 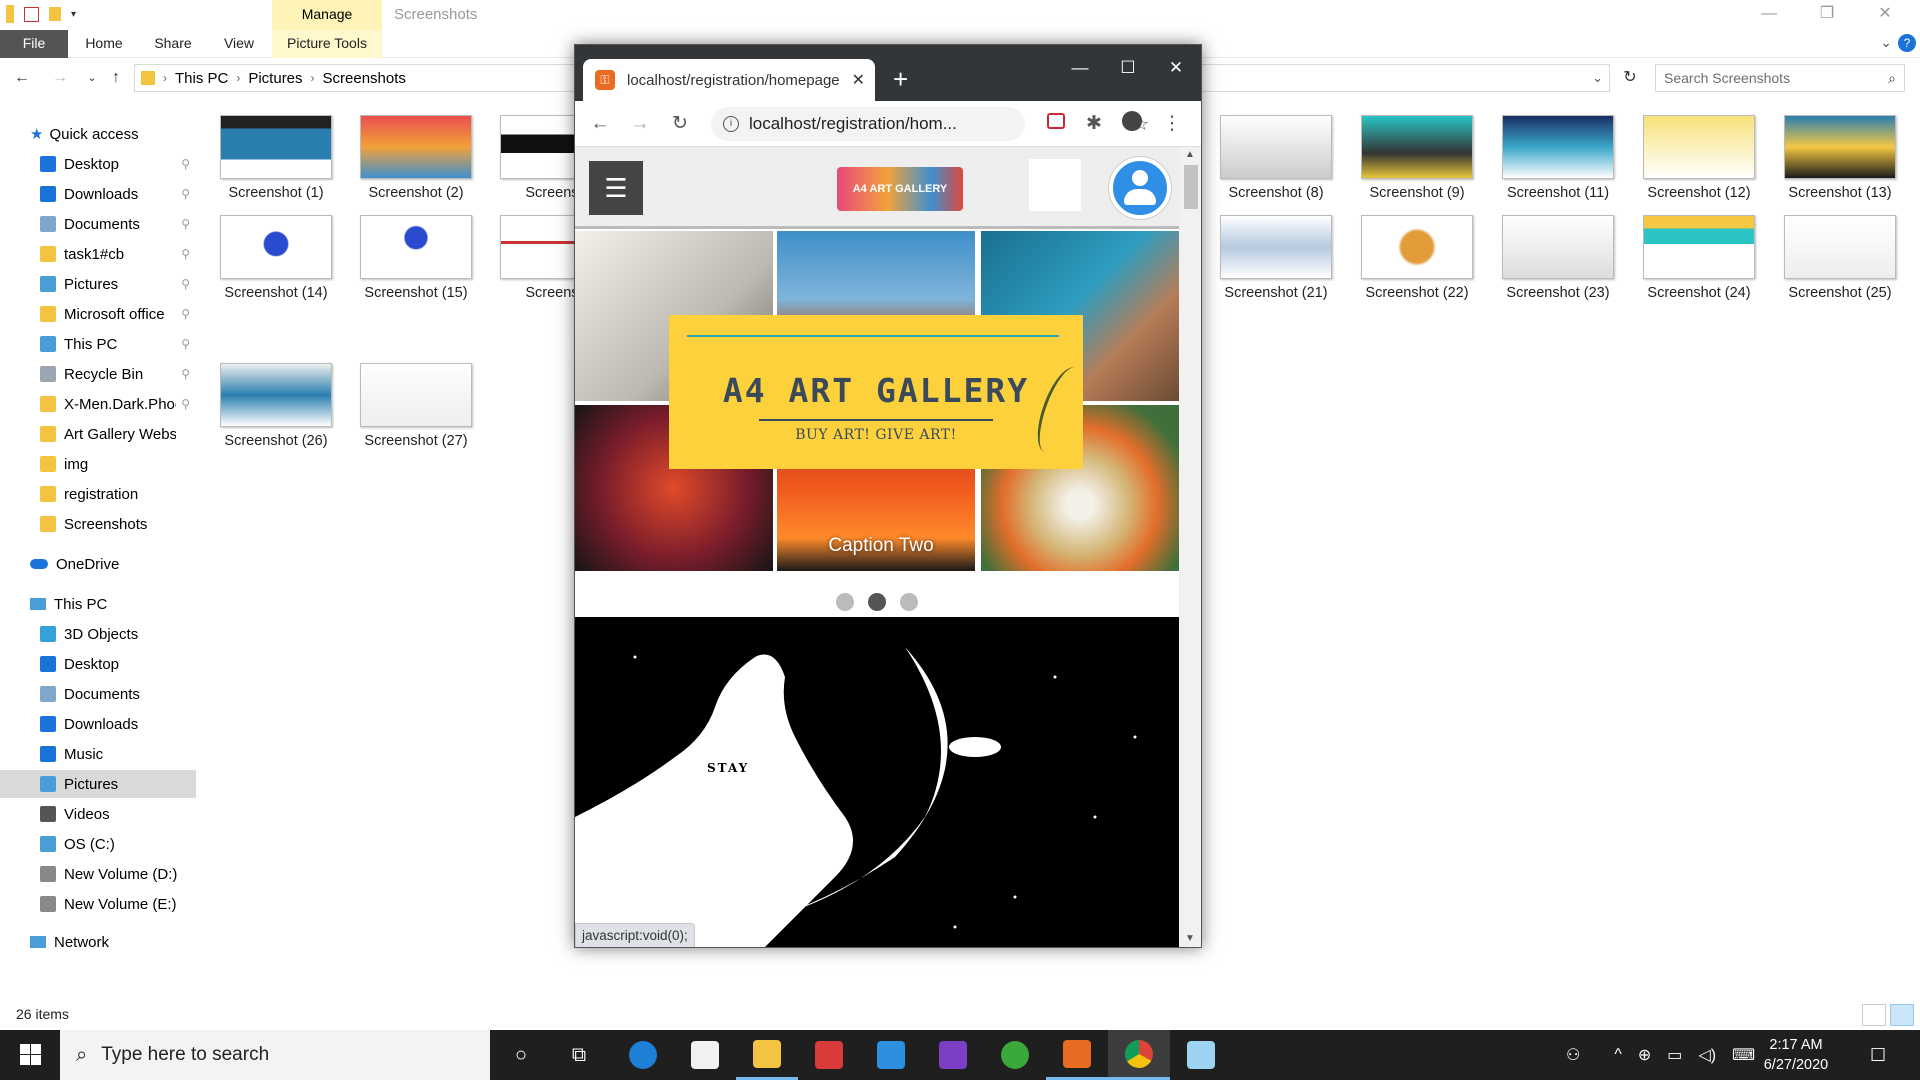 What do you see at coordinates (1077, 1055) in the screenshot?
I see `xampp-icon` at bounding box center [1077, 1055].